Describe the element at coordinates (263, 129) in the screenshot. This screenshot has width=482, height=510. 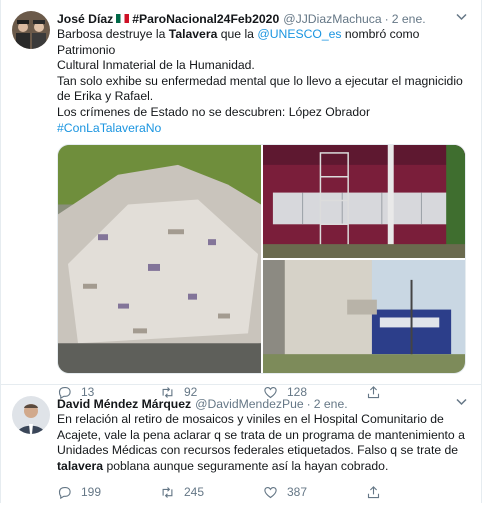
I see `hashtag-link: #ConLaTalaveraNo` at that location.